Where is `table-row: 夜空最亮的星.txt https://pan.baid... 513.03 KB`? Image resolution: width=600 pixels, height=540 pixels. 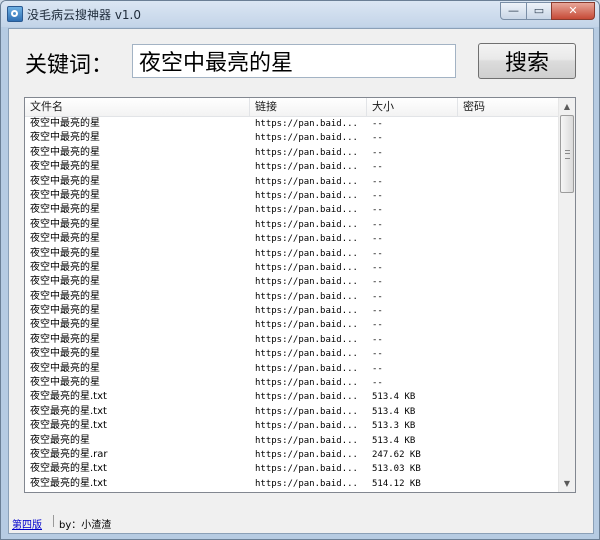 table-row: 夜空最亮的星.txt https://pan.baid... 513.03 KB is located at coordinates (292, 469).